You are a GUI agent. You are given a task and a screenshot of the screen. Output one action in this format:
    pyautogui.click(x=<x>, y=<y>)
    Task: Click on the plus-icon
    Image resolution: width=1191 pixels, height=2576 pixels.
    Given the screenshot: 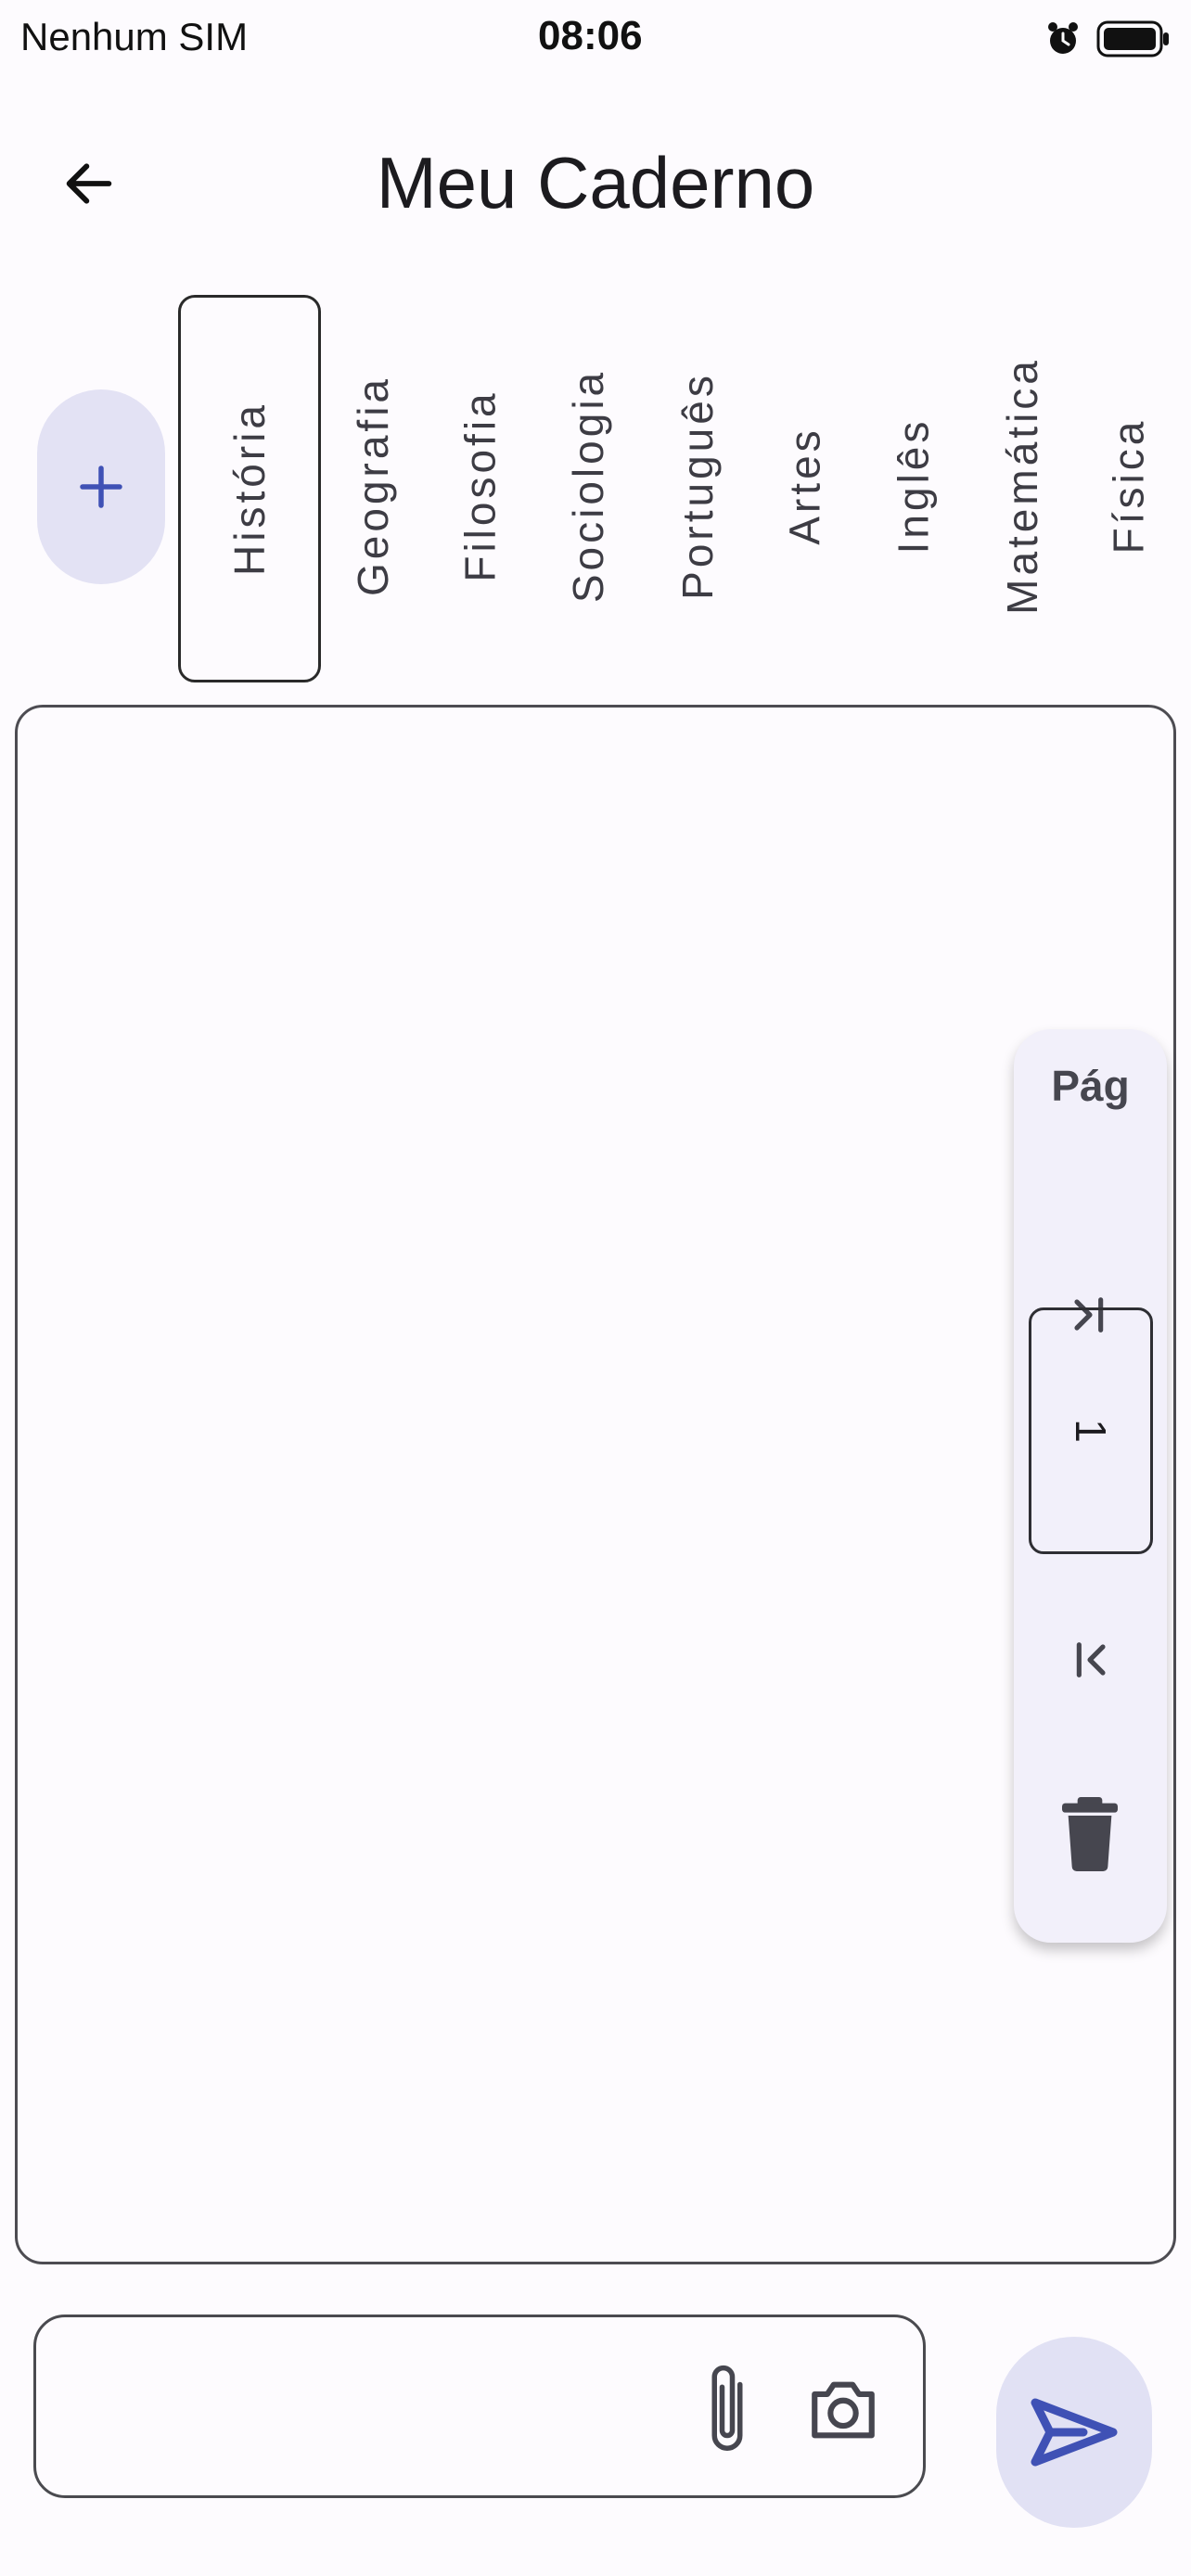 What is the action you would take?
    pyautogui.click(x=101, y=486)
    